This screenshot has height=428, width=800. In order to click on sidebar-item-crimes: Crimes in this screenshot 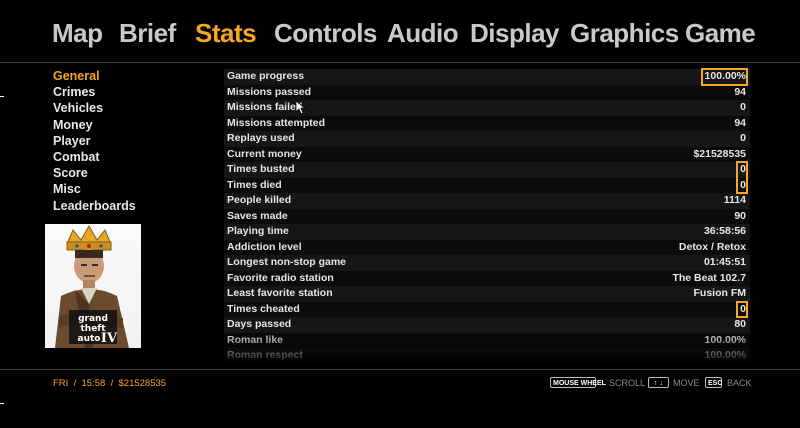, I will do `click(94, 92)`.